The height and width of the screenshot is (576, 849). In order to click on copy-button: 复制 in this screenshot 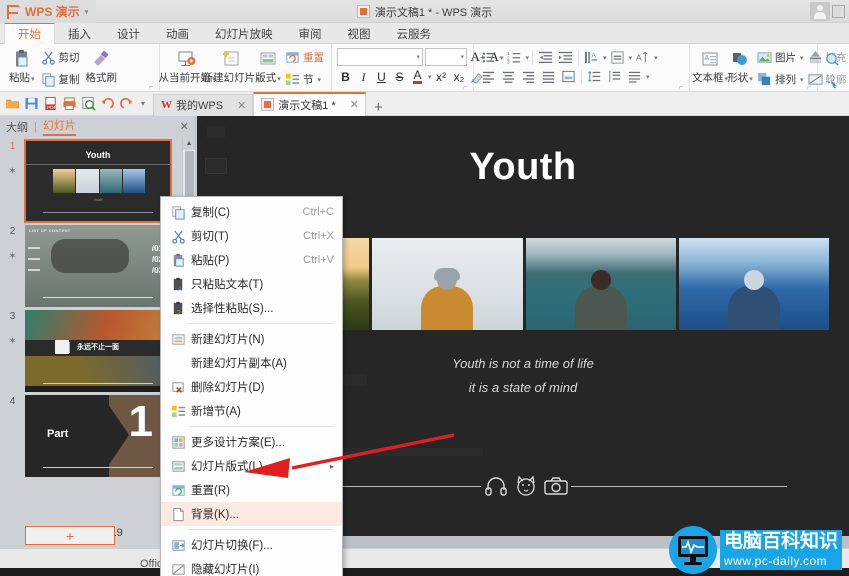, I will do `click(60, 79)`.